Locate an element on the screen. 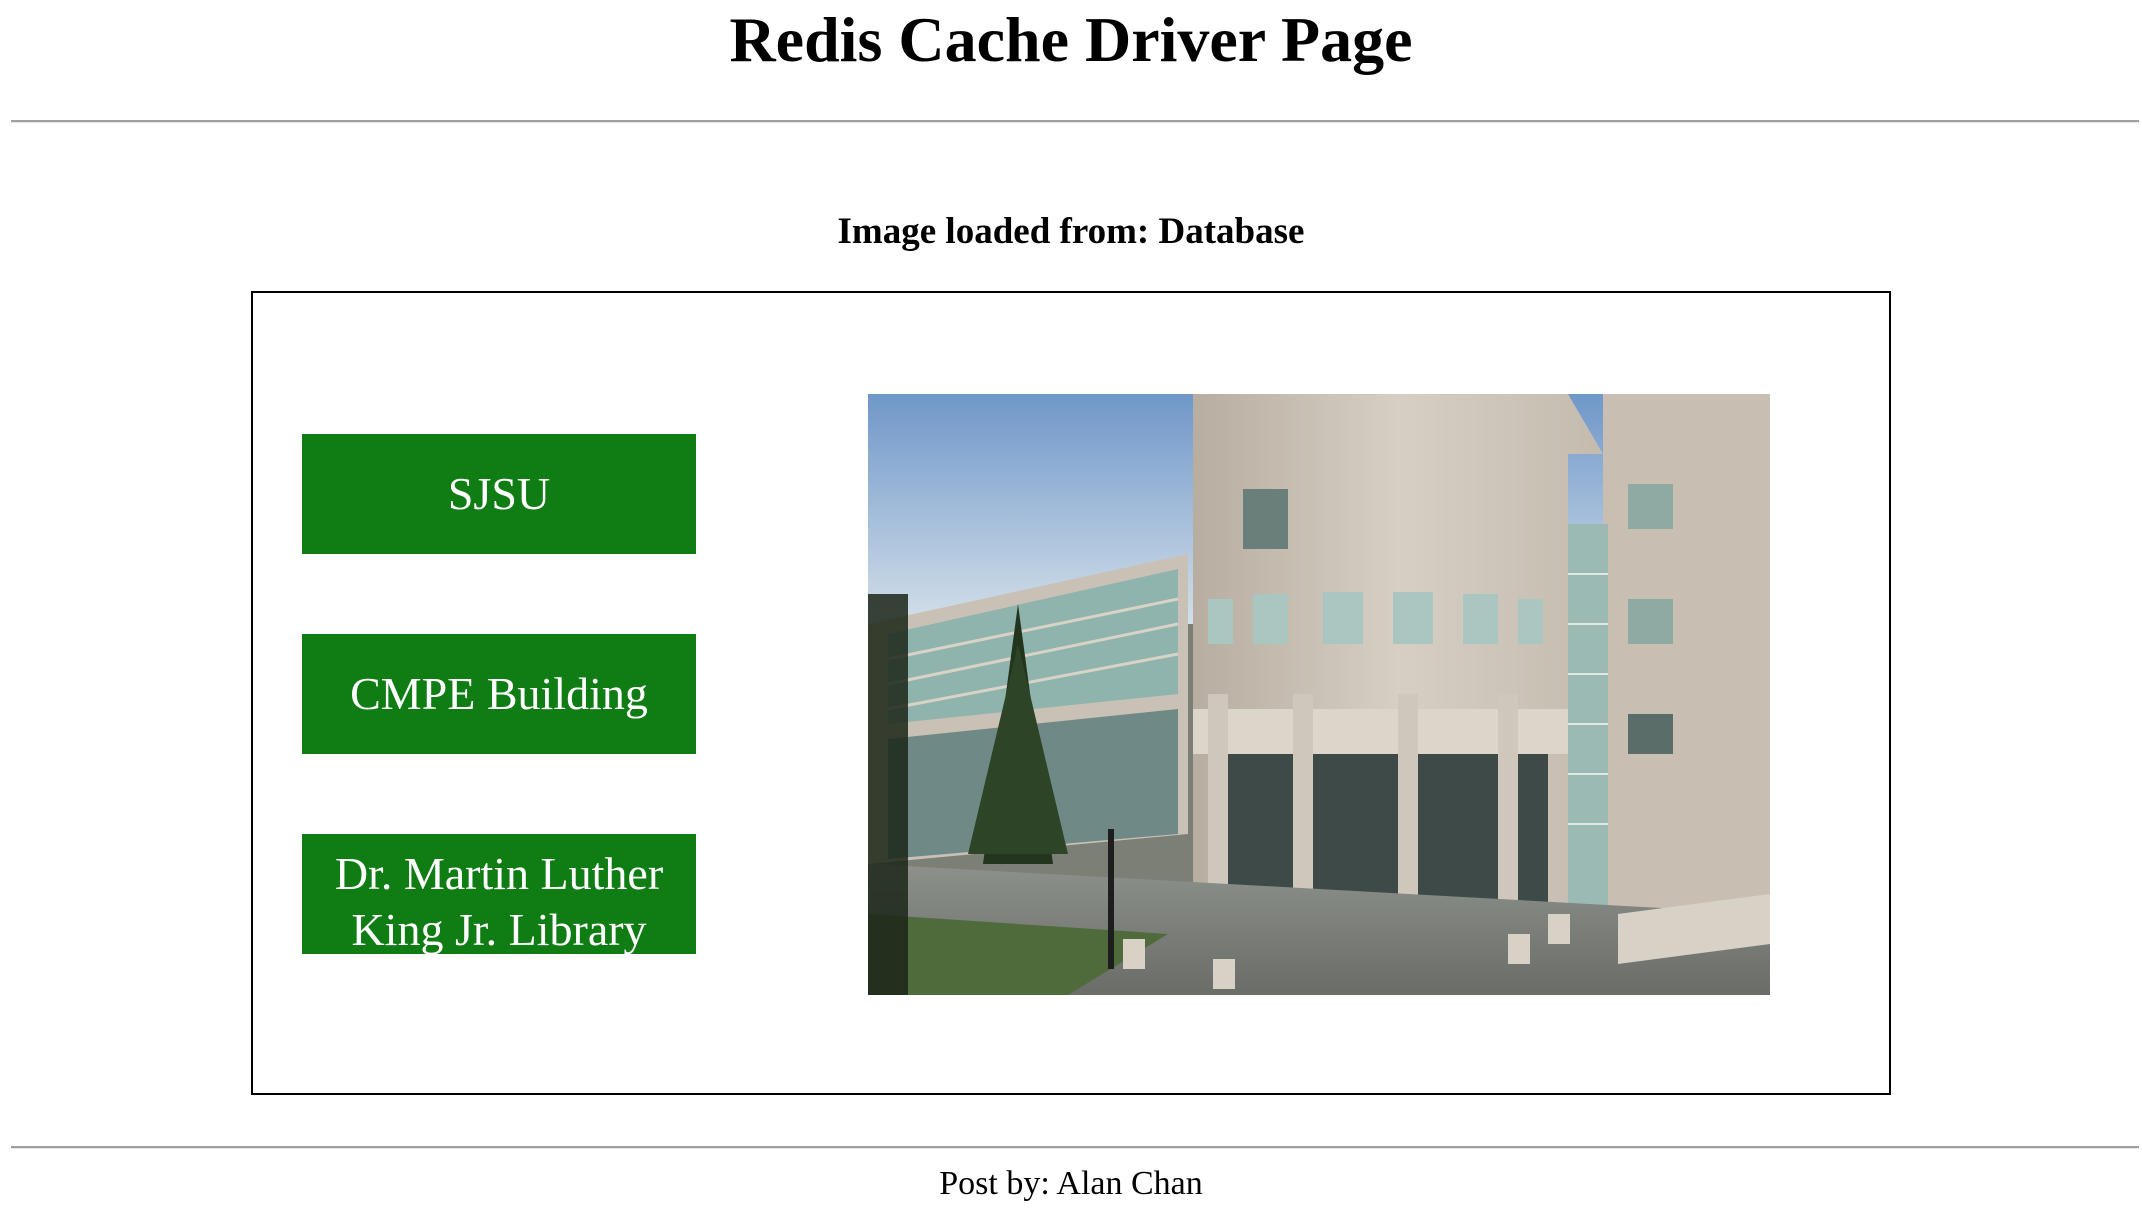  library-button: Dr. Martin Luther King Jr. Library is located at coordinates (499, 894).